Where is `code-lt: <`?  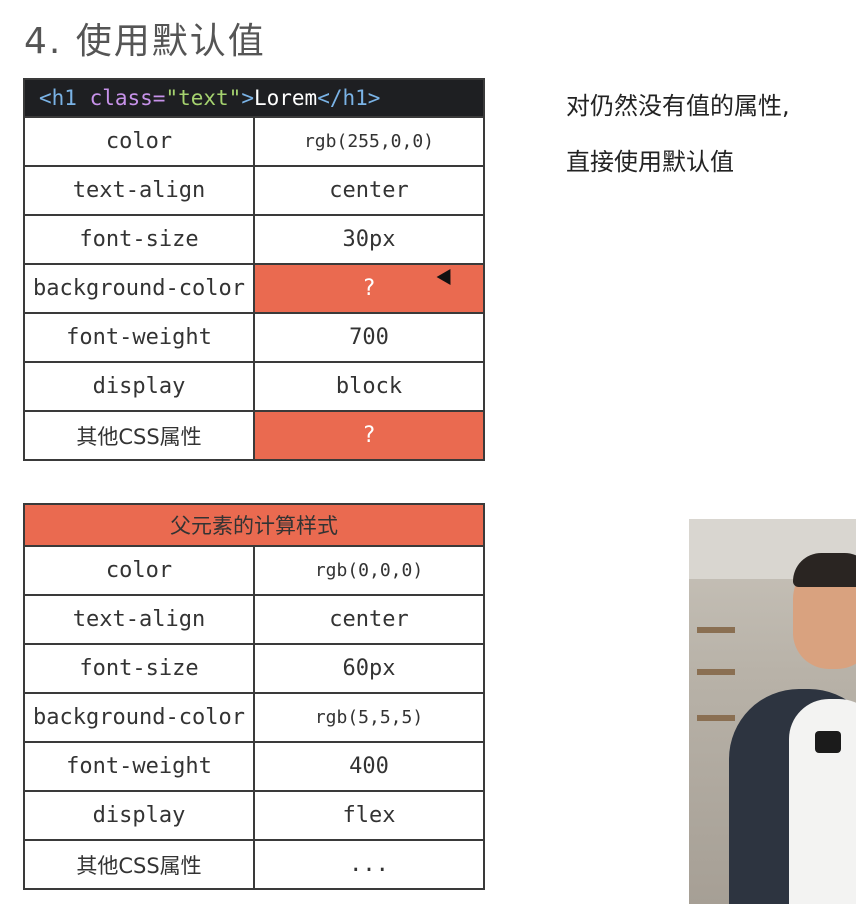
code-lt: < is located at coordinates (45, 98).